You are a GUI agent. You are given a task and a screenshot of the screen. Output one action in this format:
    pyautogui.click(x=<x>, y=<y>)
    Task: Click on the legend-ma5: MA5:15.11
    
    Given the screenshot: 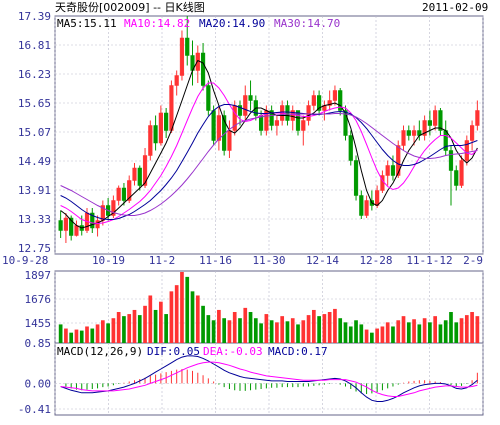 What is the action you would take?
    pyautogui.click(x=87, y=23)
    